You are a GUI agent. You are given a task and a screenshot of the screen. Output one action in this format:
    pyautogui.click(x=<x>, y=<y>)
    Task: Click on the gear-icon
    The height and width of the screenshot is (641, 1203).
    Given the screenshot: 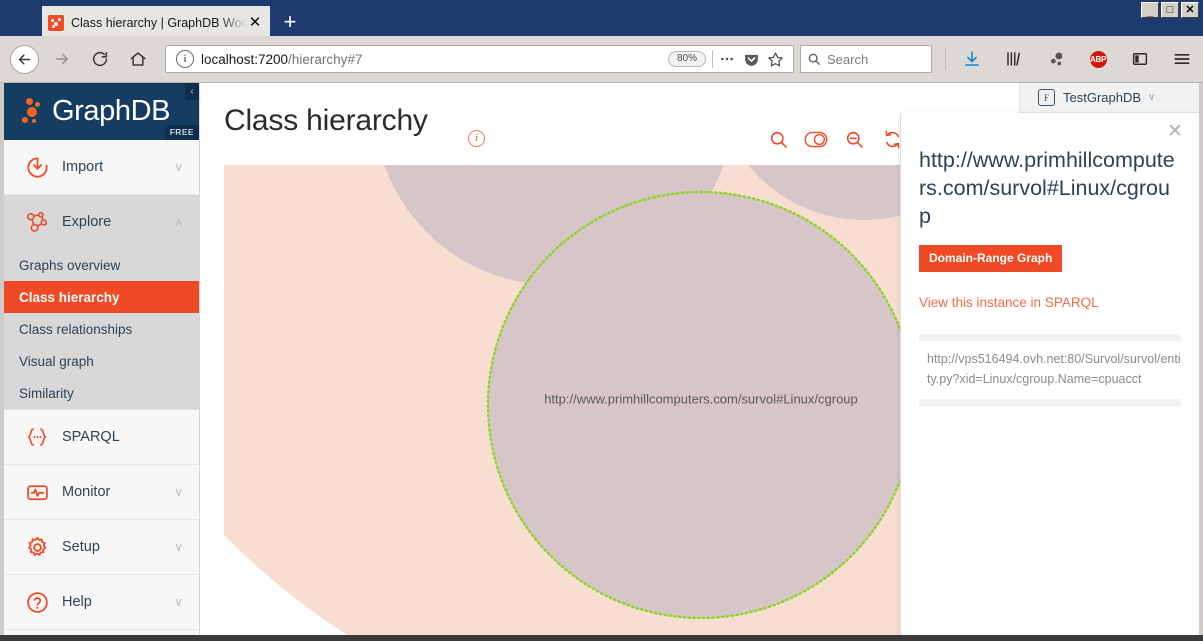 What is the action you would take?
    pyautogui.click(x=37, y=547)
    